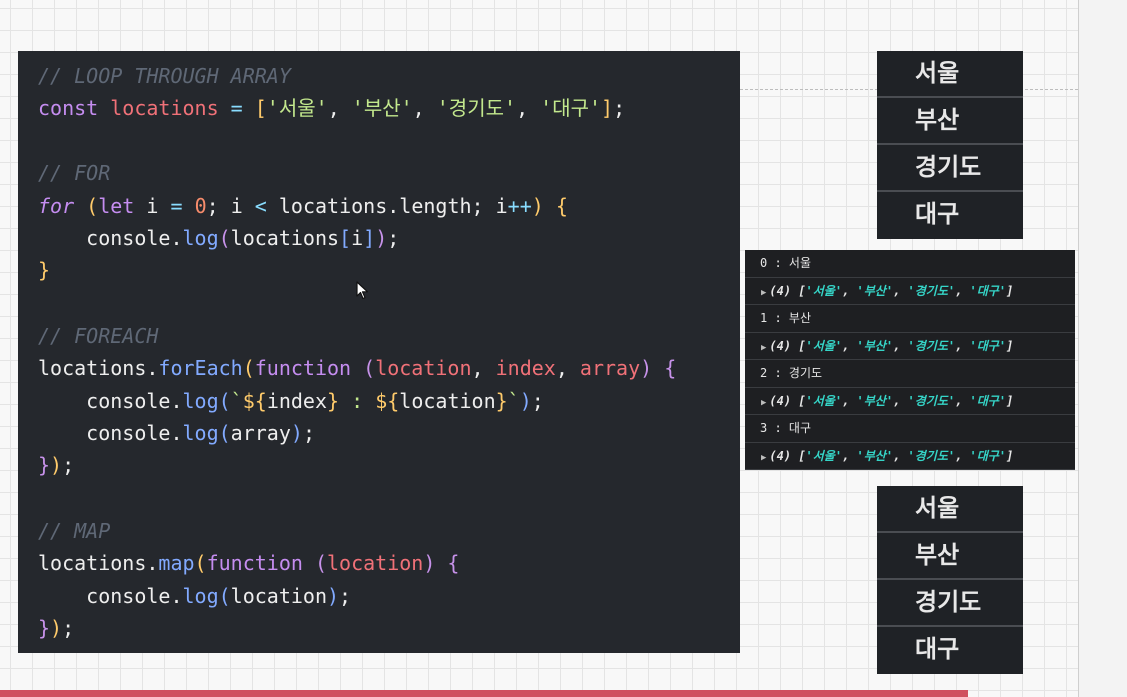  I want to click on code-token: function, so click(254, 563).